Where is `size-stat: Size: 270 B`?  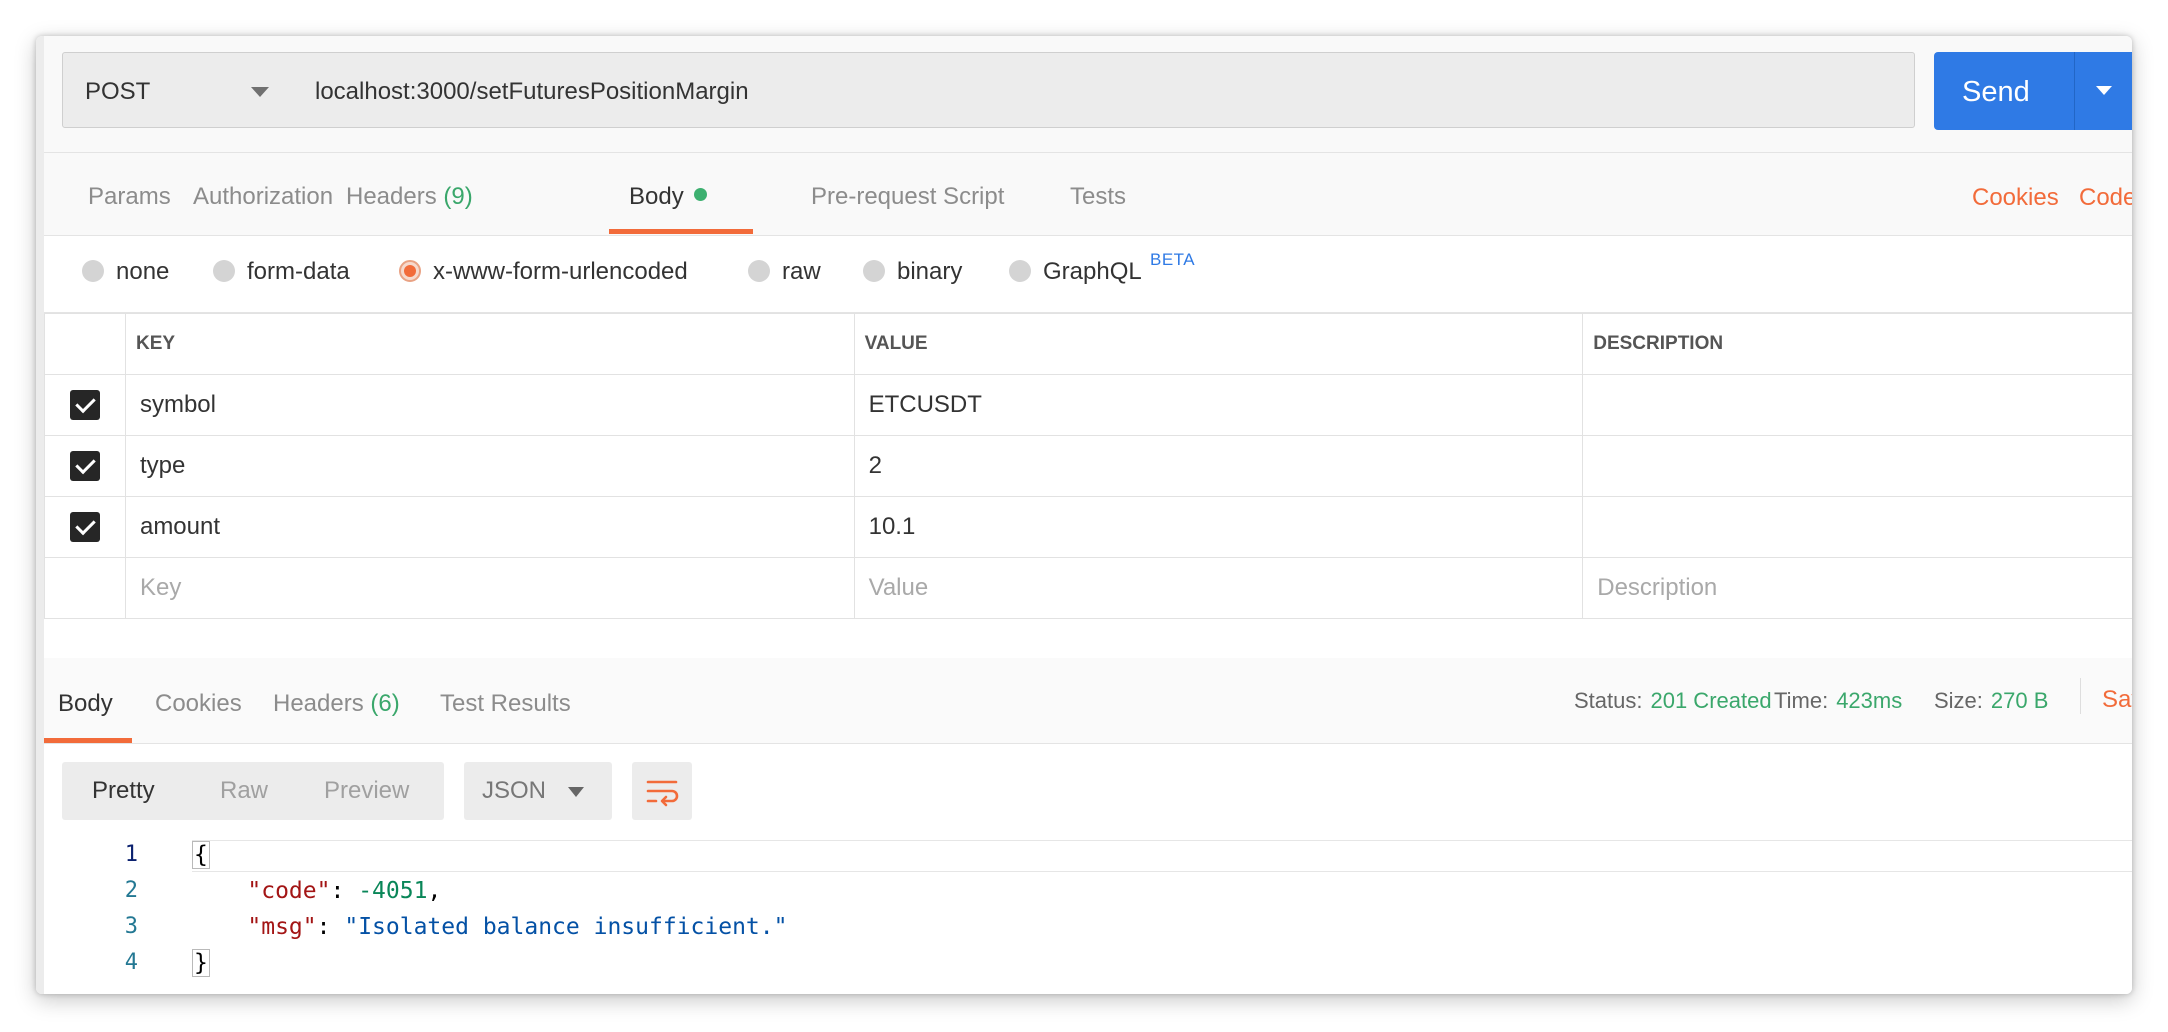 size-stat: Size: 270 B is located at coordinates (1991, 701).